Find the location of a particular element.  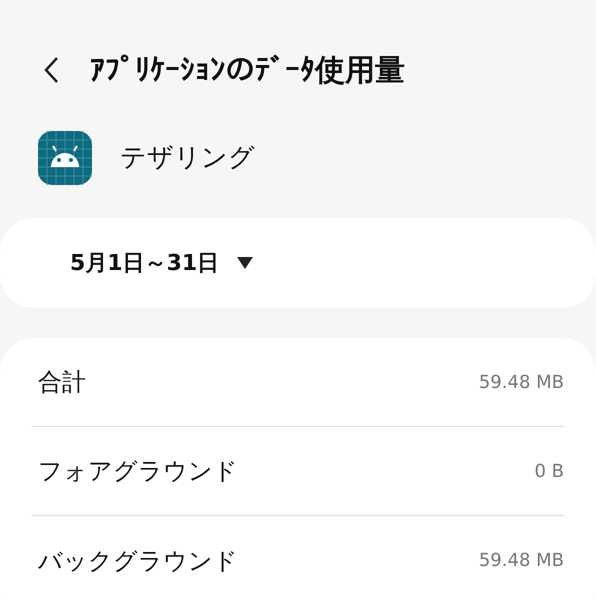

app-name: テザリング is located at coordinates (187, 158).